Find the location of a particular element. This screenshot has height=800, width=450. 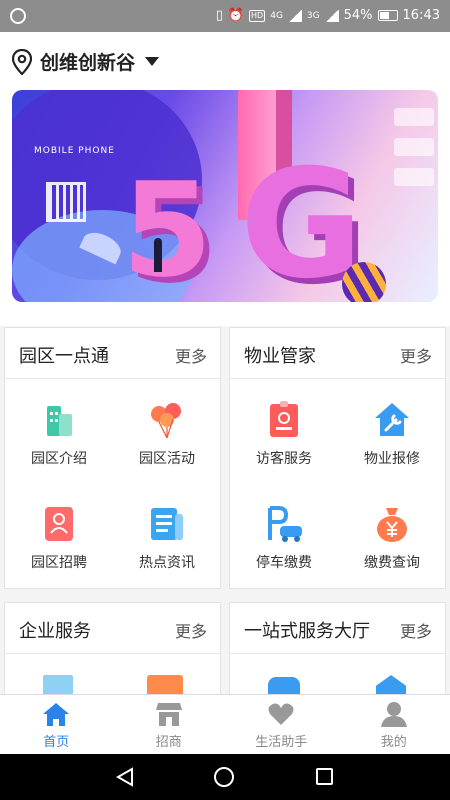

clock: 16:43 is located at coordinates (421, 15).